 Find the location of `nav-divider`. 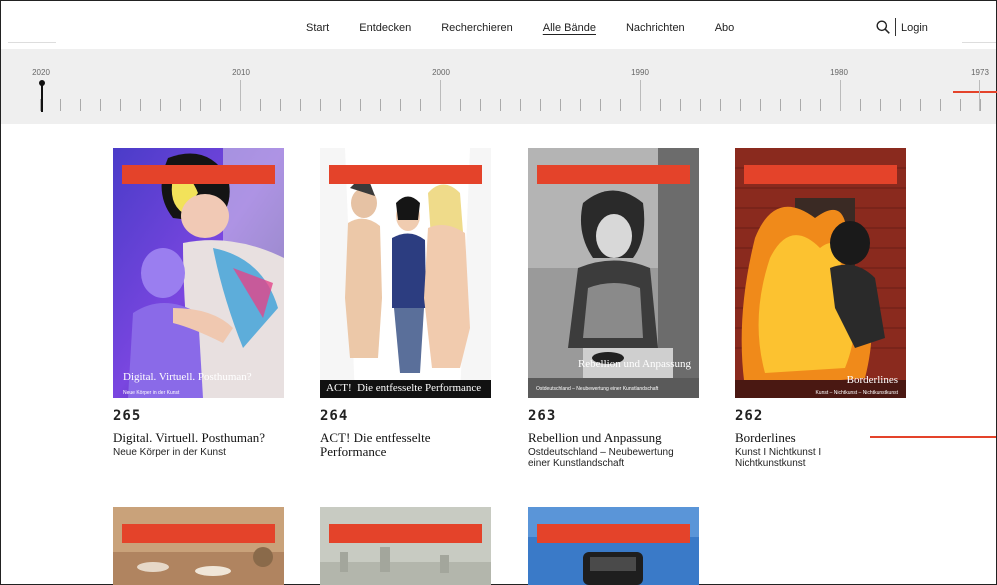

nav-divider is located at coordinates (895, 27).